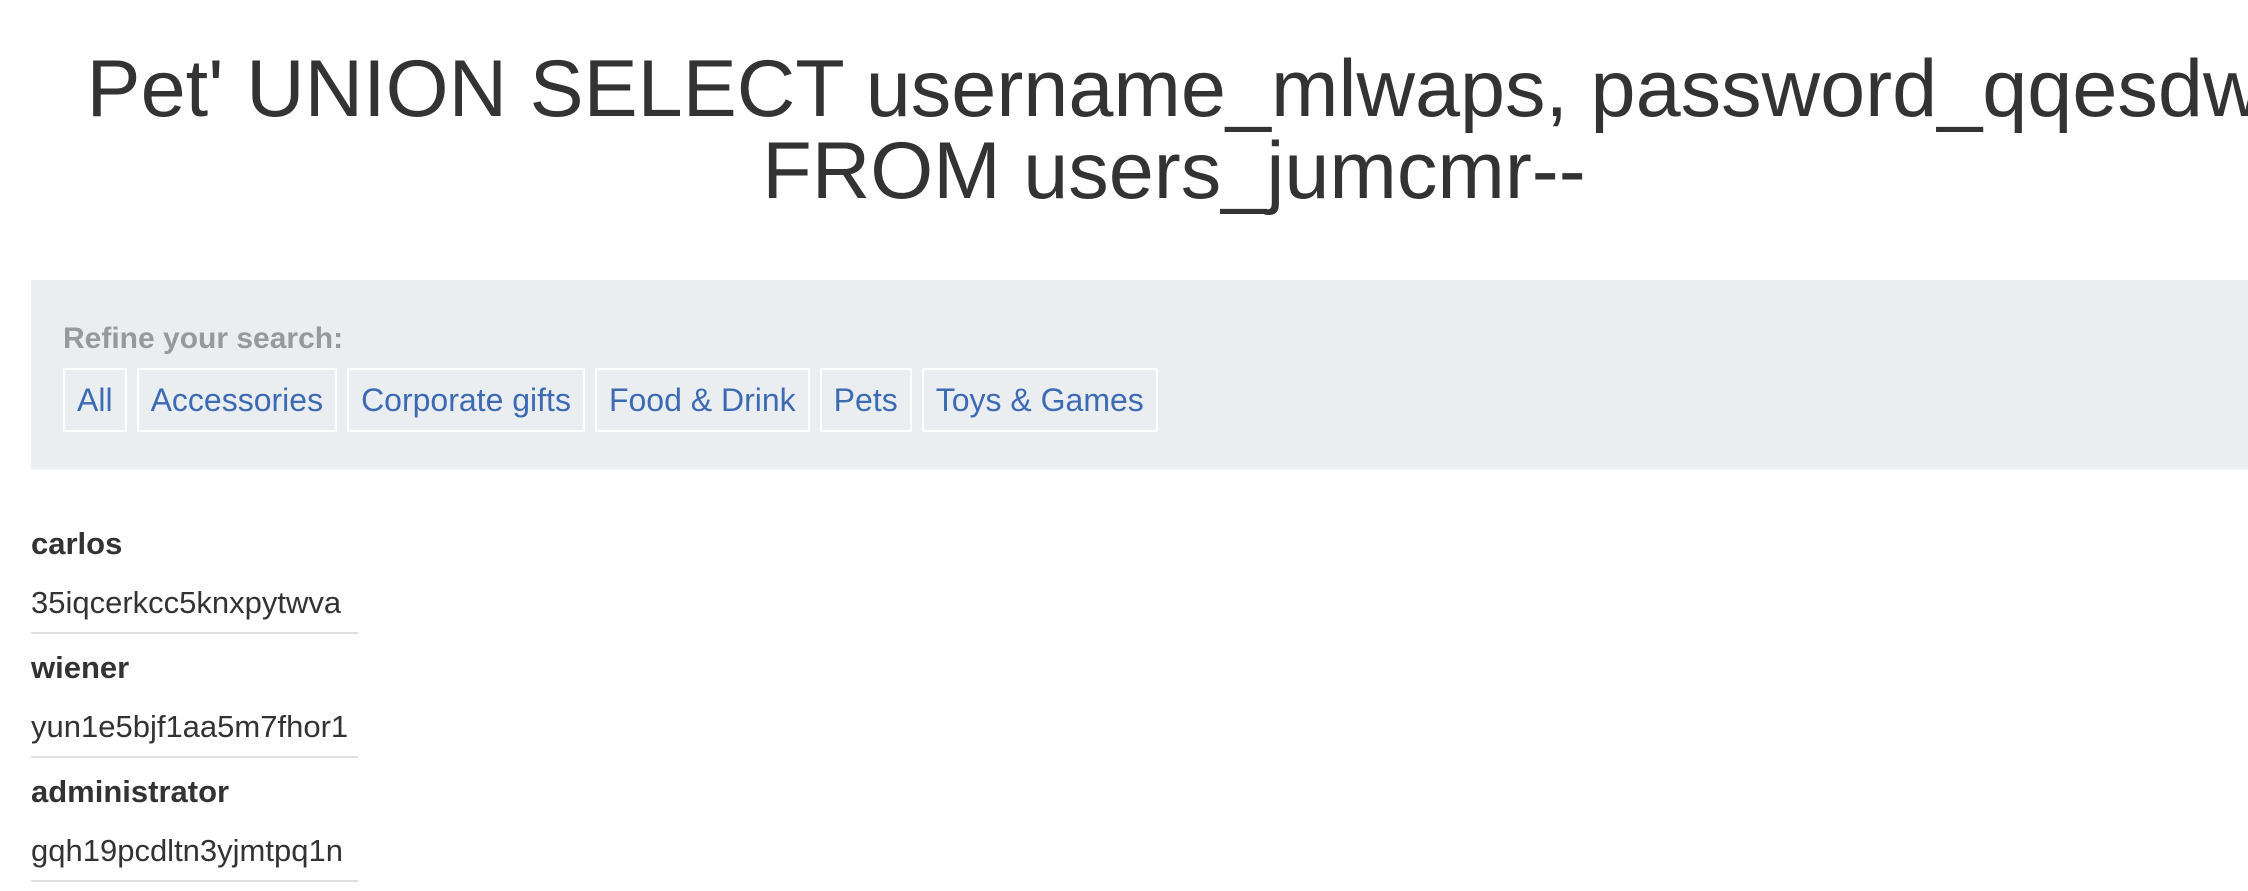  What do you see at coordinates (237, 400) in the screenshot?
I see `filter-link-accessories: Accessories` at bounding box center [237, 400].